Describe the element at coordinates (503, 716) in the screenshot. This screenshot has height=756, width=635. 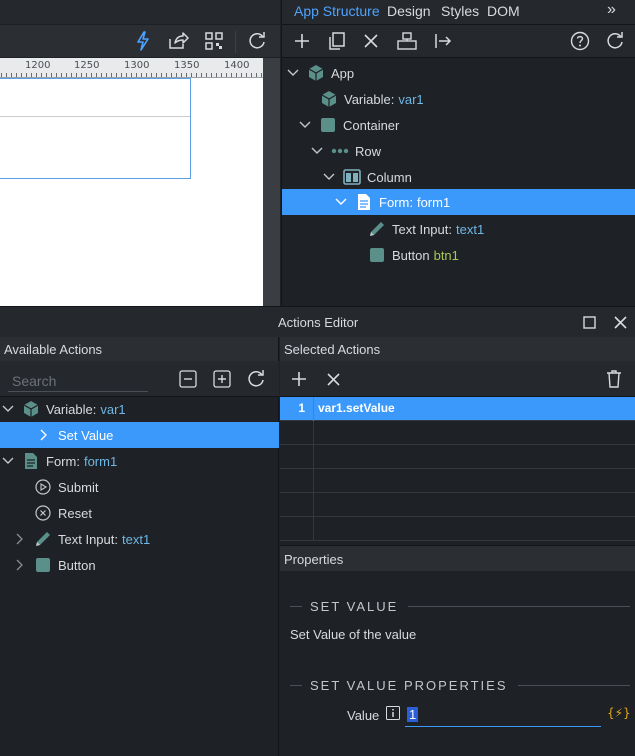
I see `value-input: 1` at that location.